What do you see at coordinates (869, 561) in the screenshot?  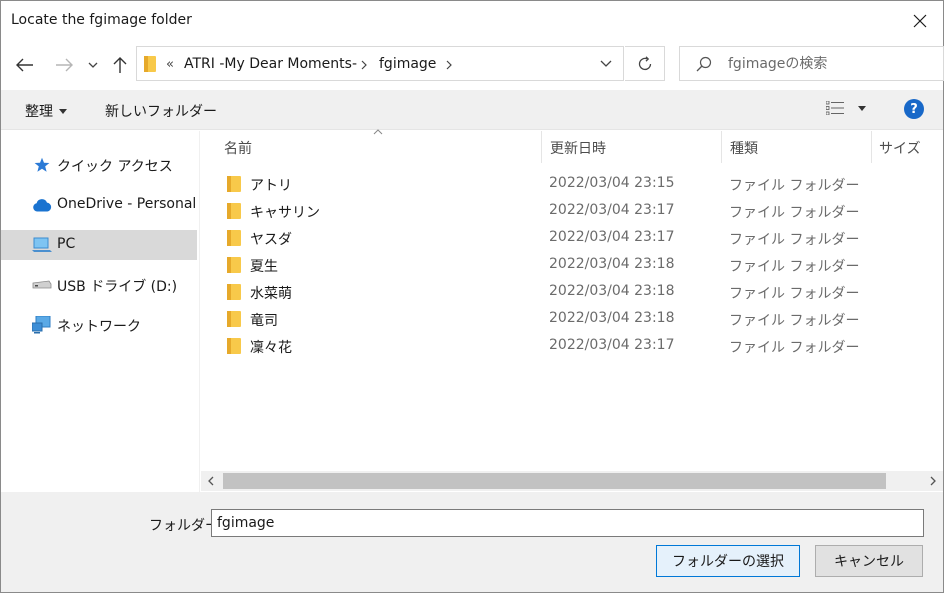 I see `cancel-button: キャンセル` at bounding box center [869, 561].